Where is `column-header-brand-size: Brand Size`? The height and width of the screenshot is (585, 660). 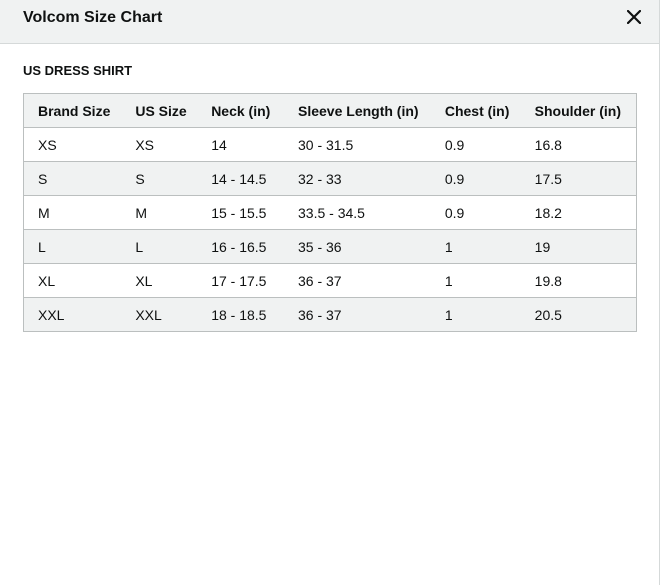 column-header-brand-size: Brand Size is located at coordinates (72, 110).